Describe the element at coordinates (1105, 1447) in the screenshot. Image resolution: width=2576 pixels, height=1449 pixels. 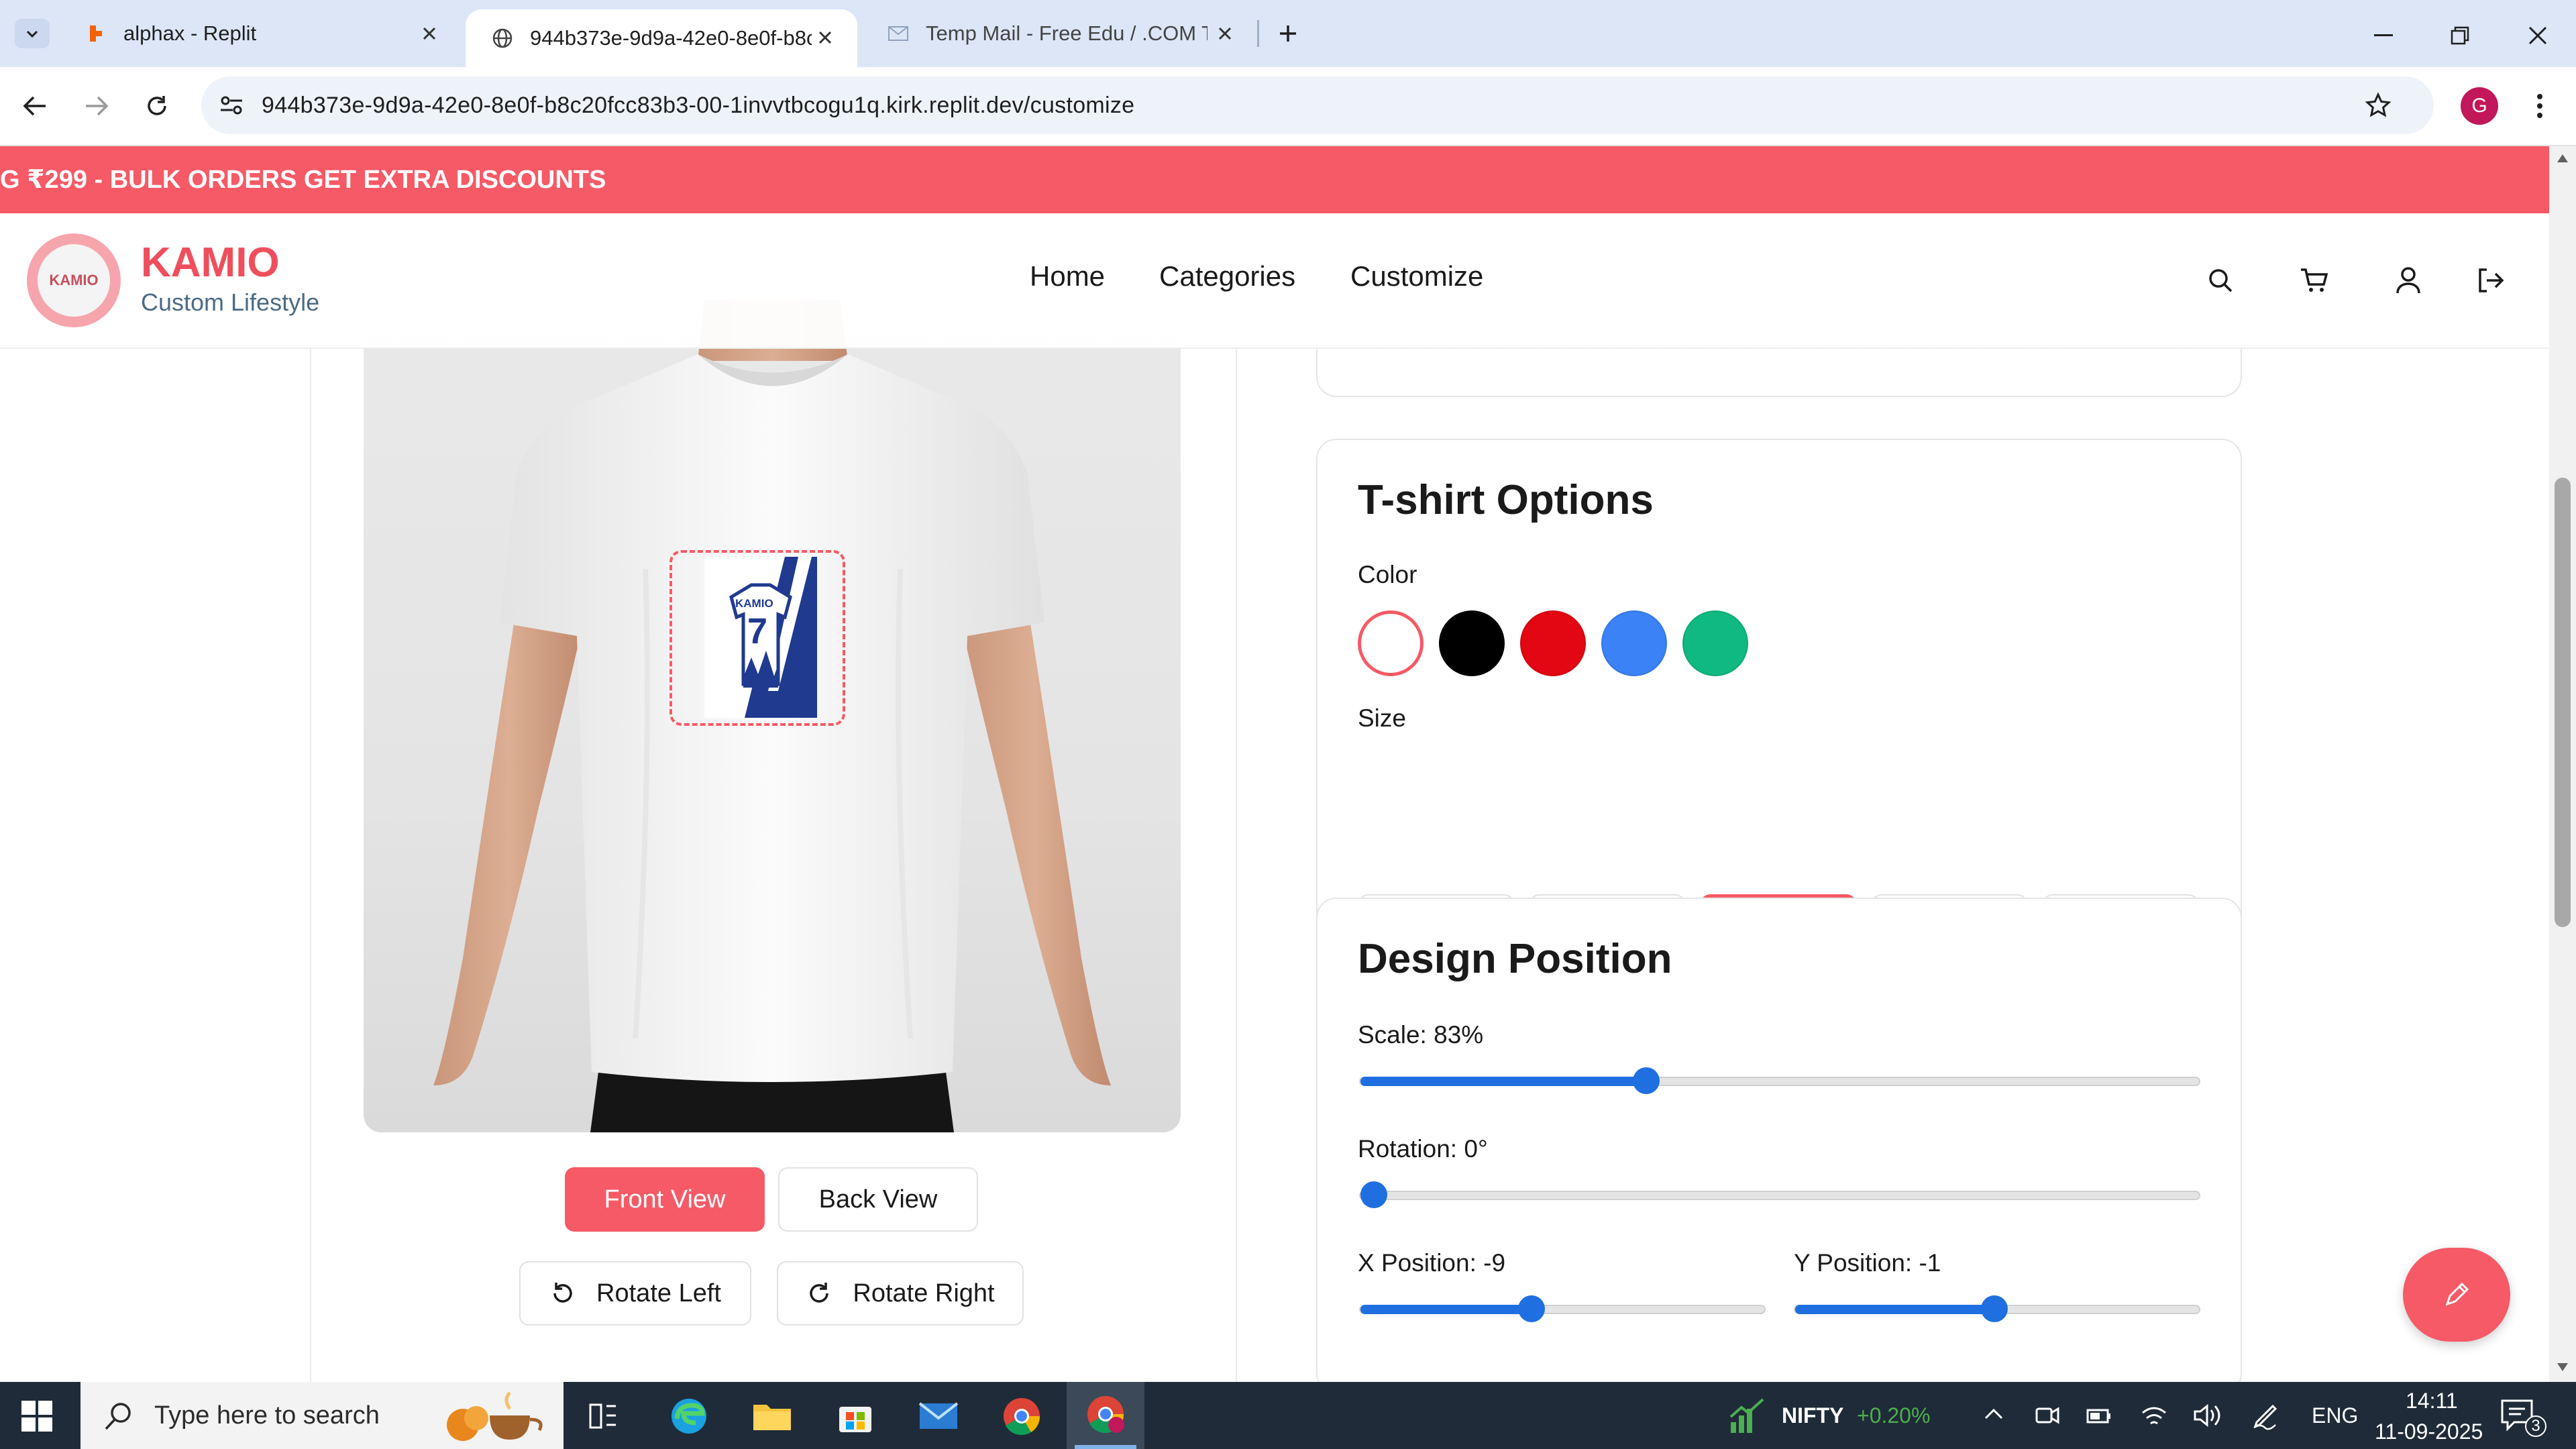
I see `active-app-indicator` at that location.